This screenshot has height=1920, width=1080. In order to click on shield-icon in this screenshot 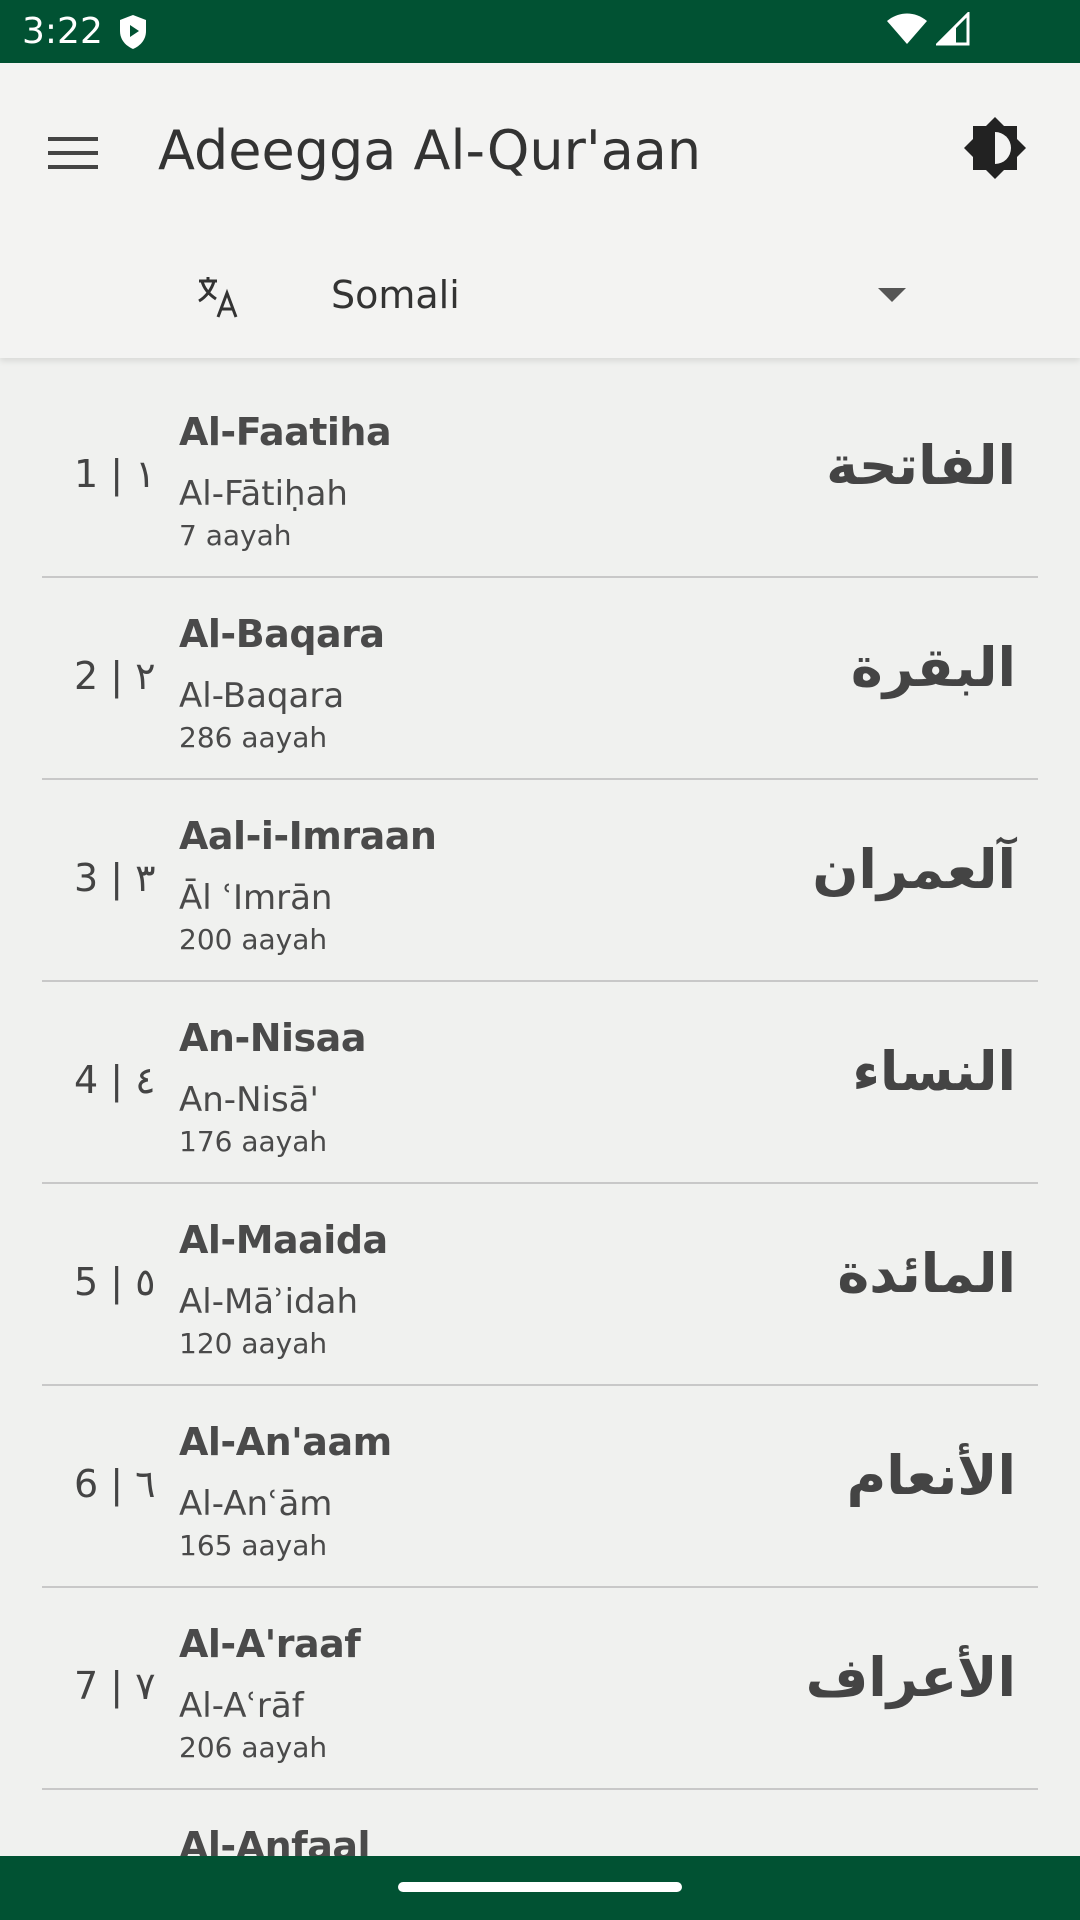, I will do `click(132, 31)`.